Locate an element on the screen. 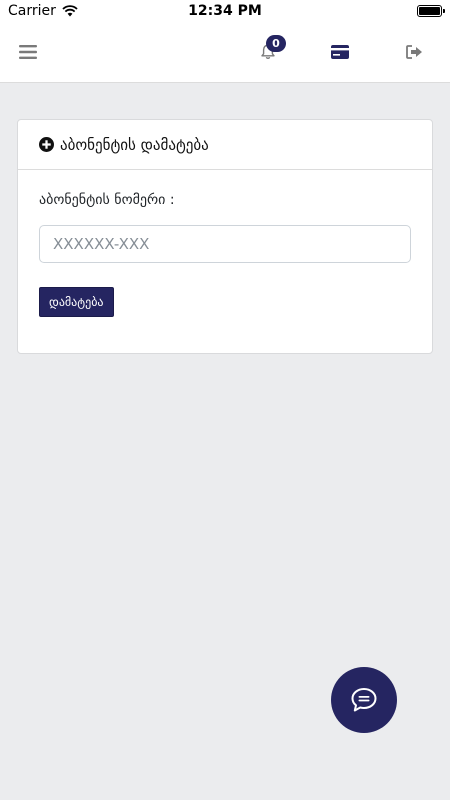  status-left: Carrier is located at coordinates (43, 11).